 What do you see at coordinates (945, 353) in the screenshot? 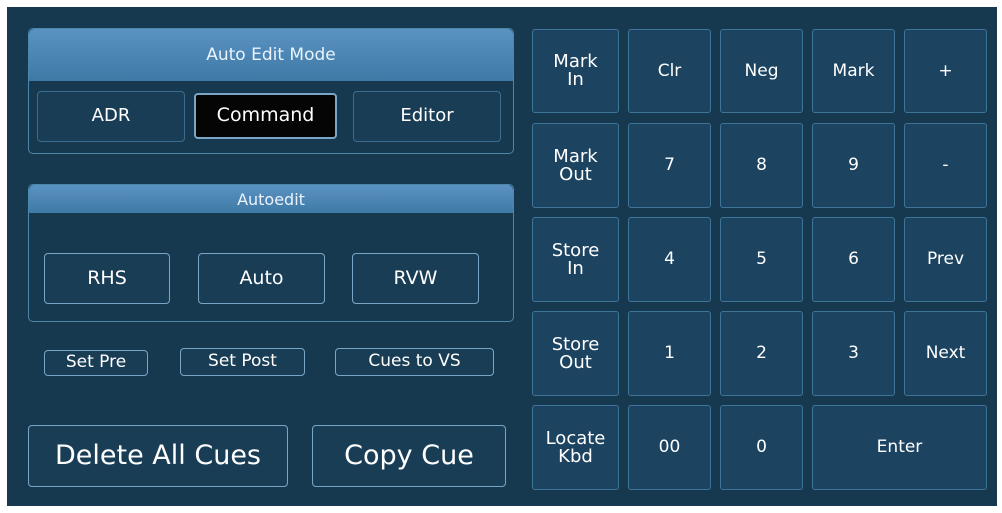
I see `next-key: Next` at bounding box center [945, 353].